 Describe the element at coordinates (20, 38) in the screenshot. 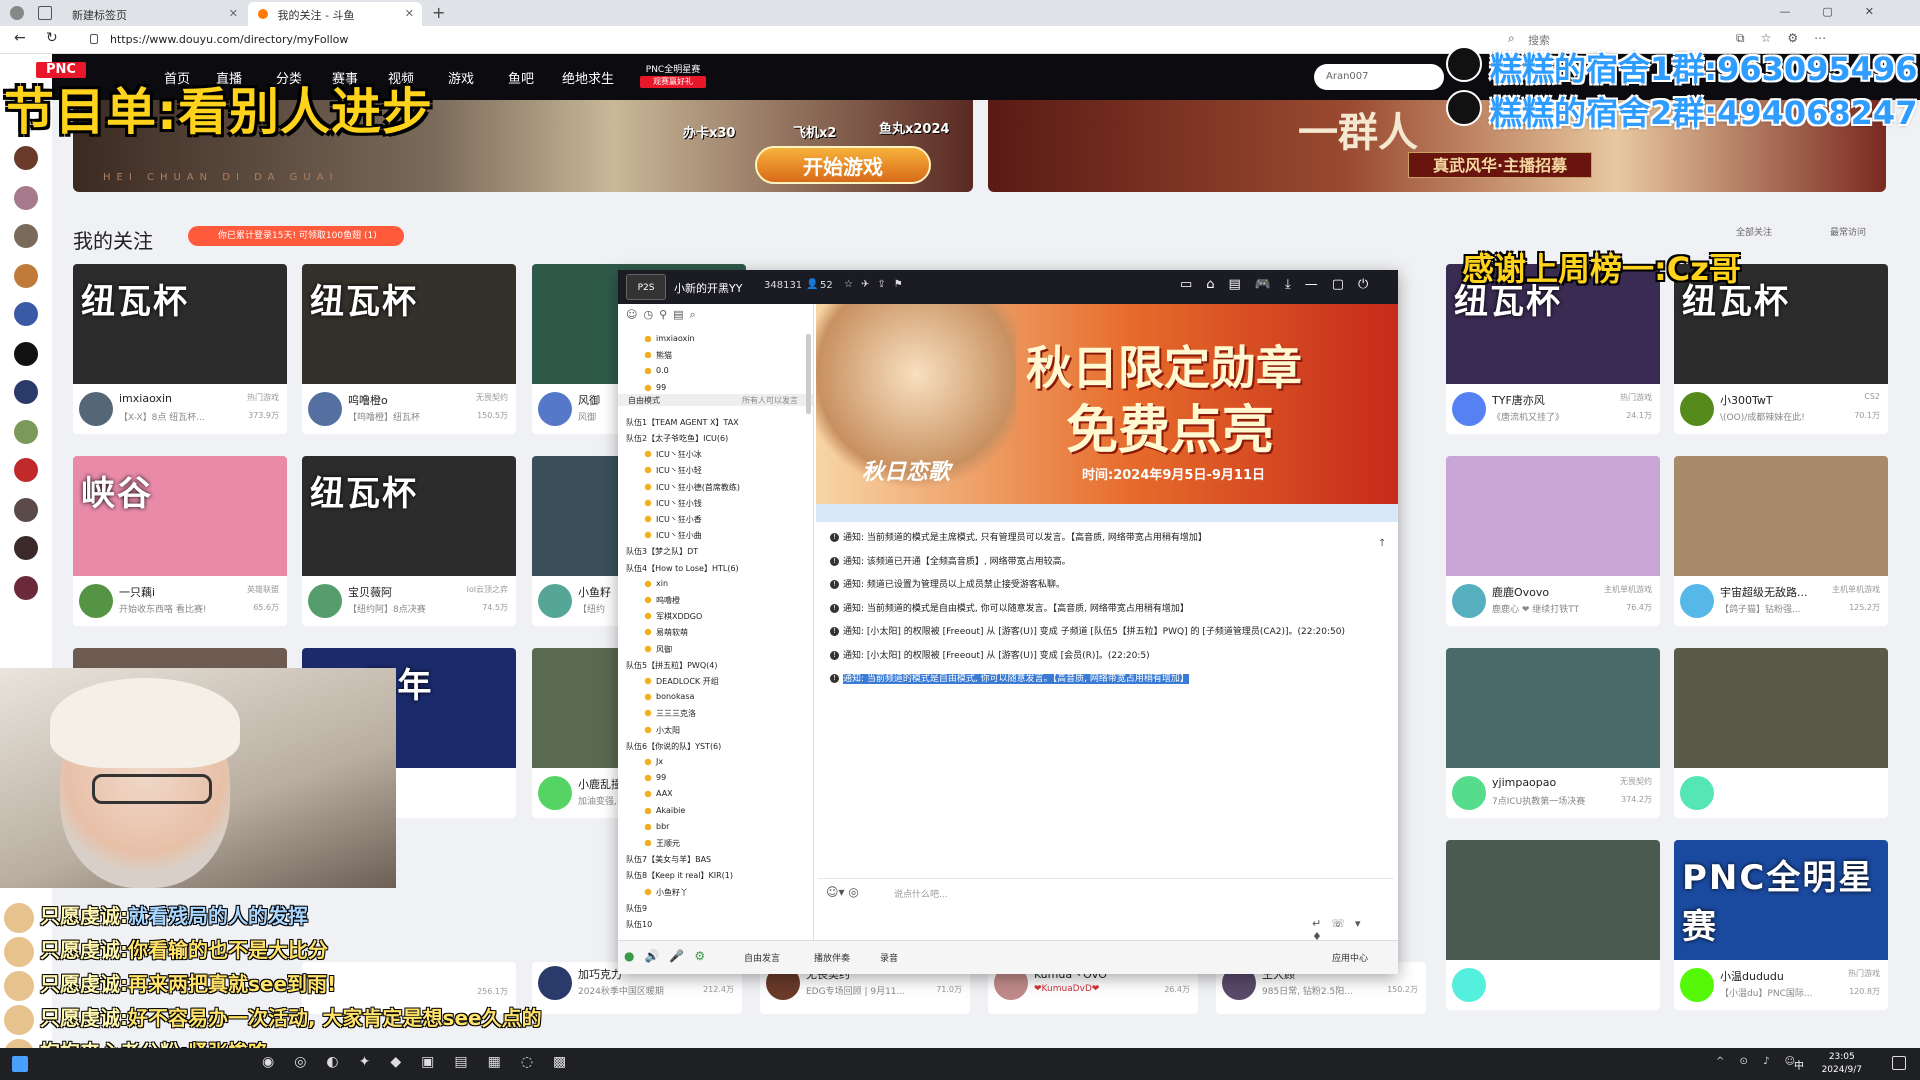

I see `back-icon: ←` at that location.